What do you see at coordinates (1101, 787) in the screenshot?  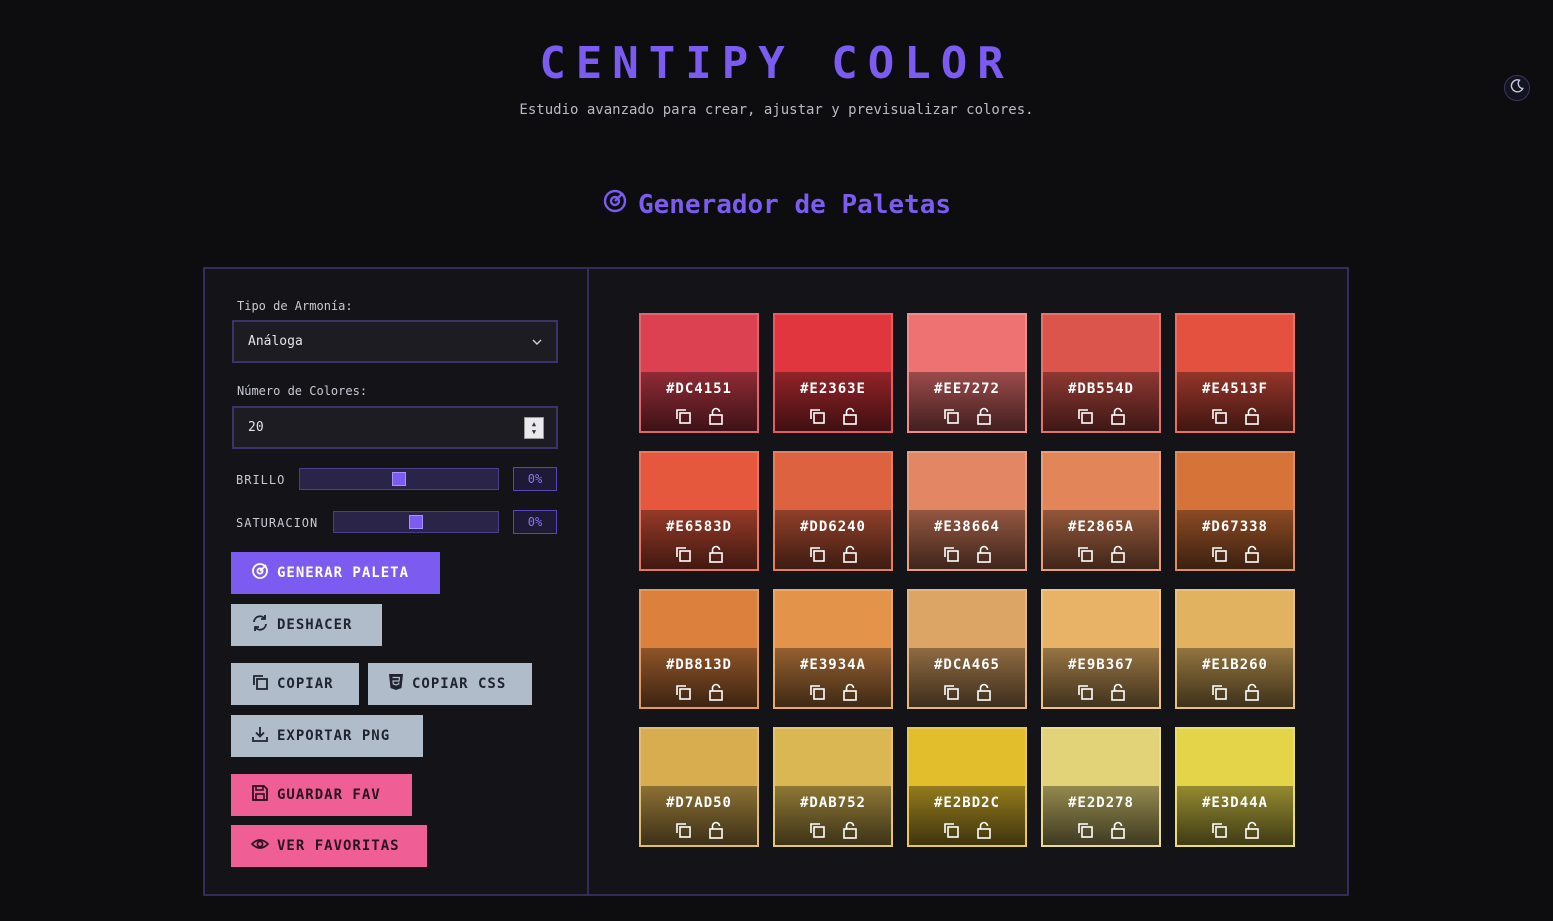 I see `color-swatch: #E2D278` at bounding box center [1101, 787].